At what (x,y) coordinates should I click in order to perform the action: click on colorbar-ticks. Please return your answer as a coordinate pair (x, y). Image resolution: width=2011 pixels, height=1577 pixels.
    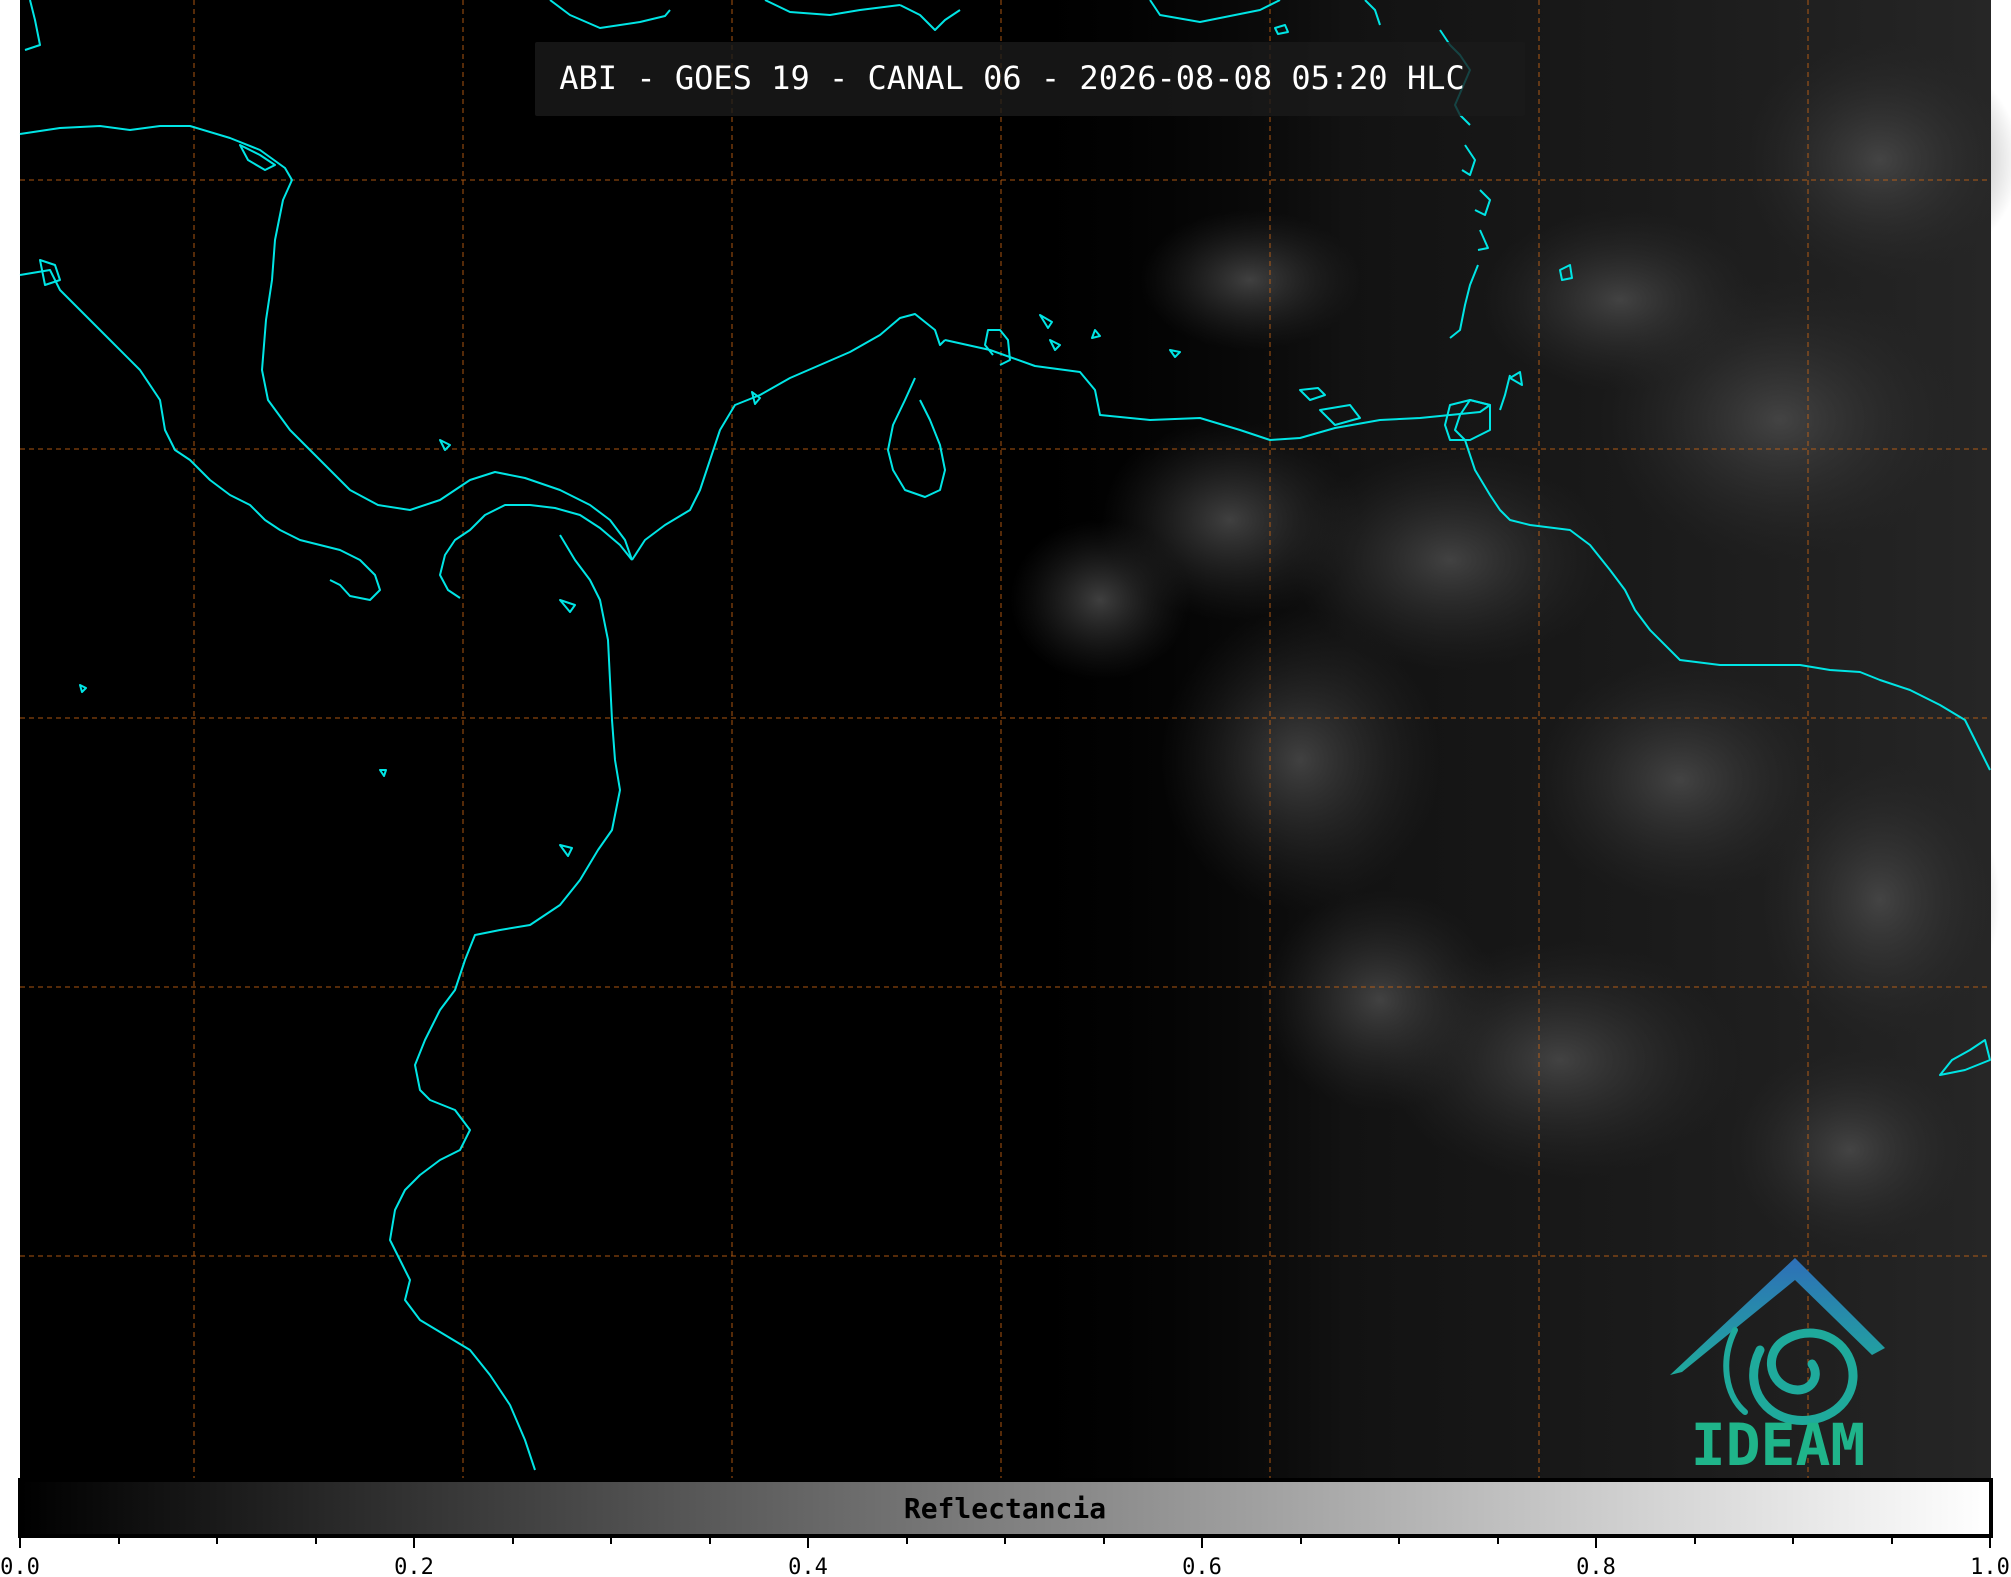
    Looking at the image, I should click on (1005, 1542).